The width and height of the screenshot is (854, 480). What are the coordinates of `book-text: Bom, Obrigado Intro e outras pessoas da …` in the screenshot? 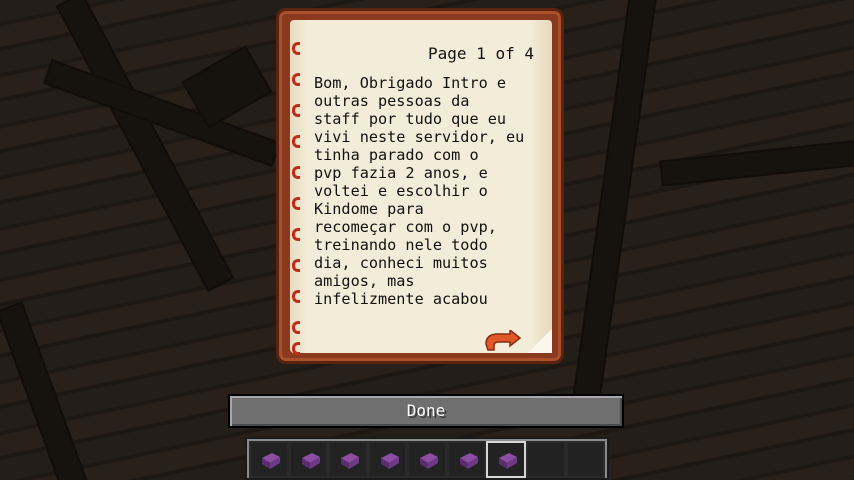 It's located at (419, 191).